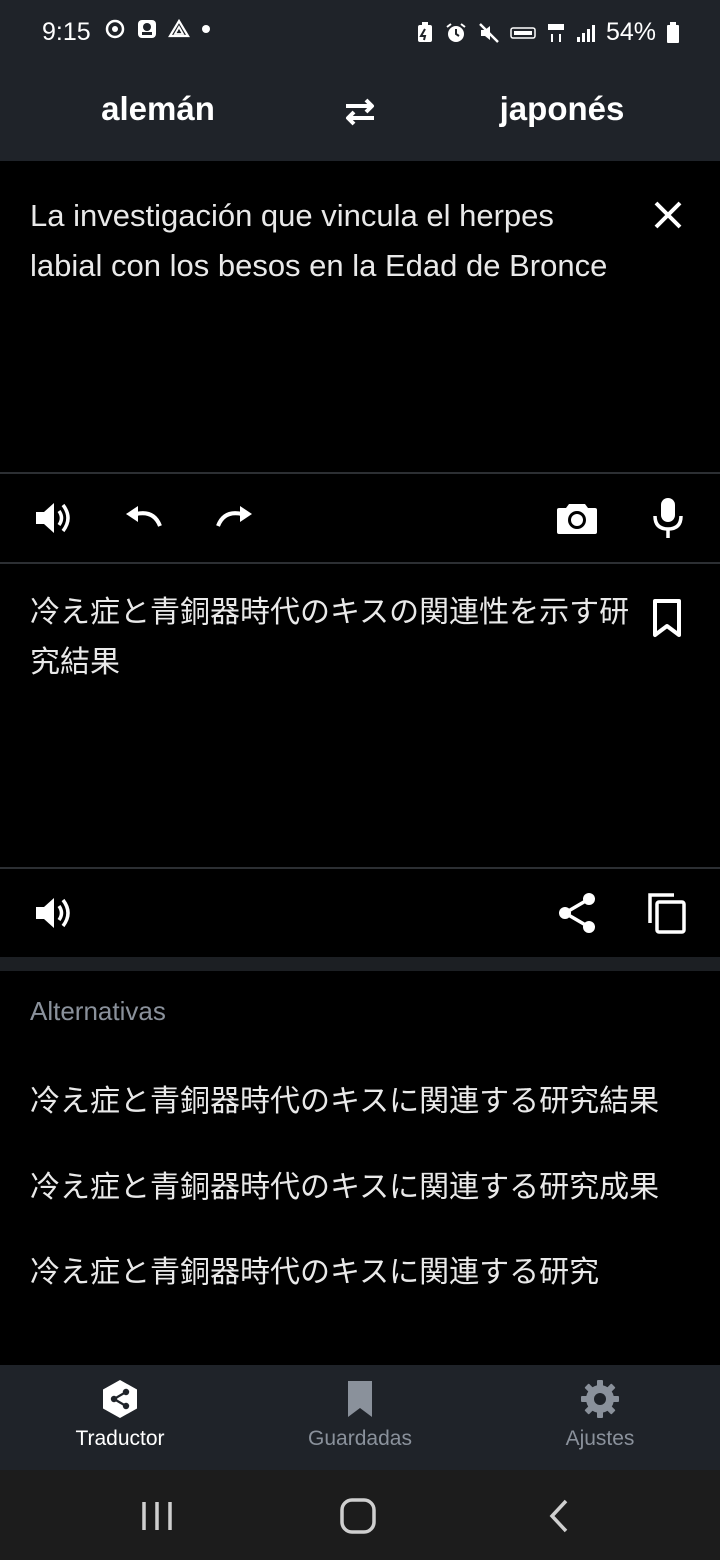  Describe the element at coordinates (120, 1438) in the screenshot. I see `nav-label-translator: Traductor` at that location.